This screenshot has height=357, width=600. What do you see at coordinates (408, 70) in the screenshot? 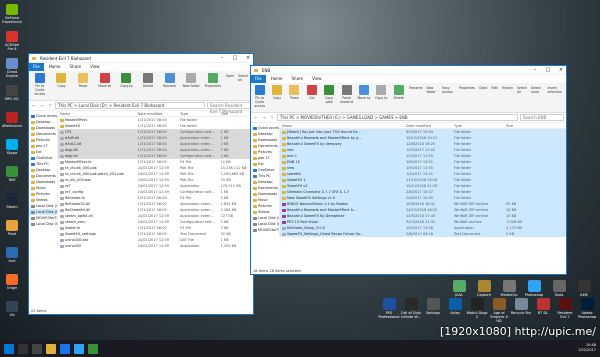
I see `title-bar: ENB – □ ×` at bounding box center [408, 70].